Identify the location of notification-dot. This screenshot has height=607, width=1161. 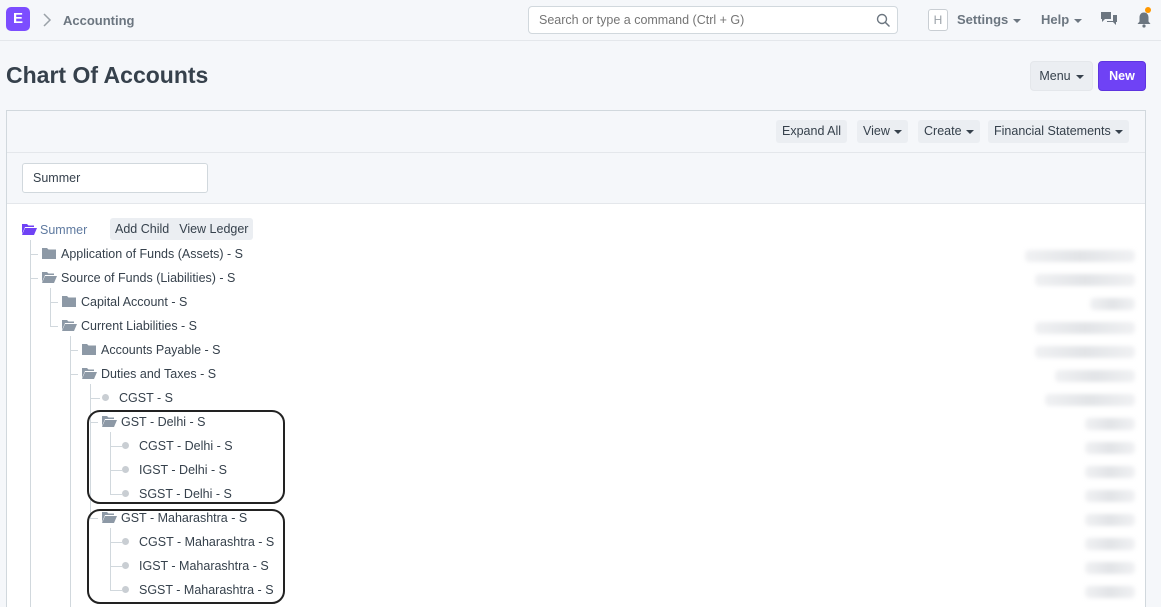
(1148, 10).